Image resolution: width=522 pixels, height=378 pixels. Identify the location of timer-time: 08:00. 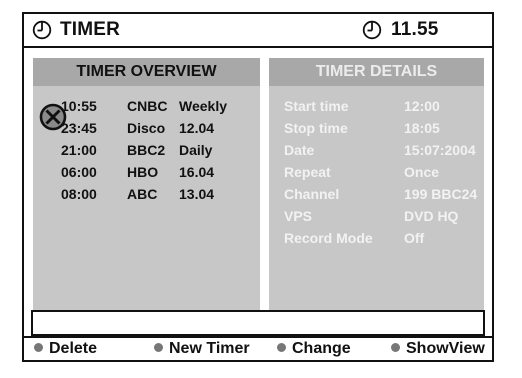
(79, 194).